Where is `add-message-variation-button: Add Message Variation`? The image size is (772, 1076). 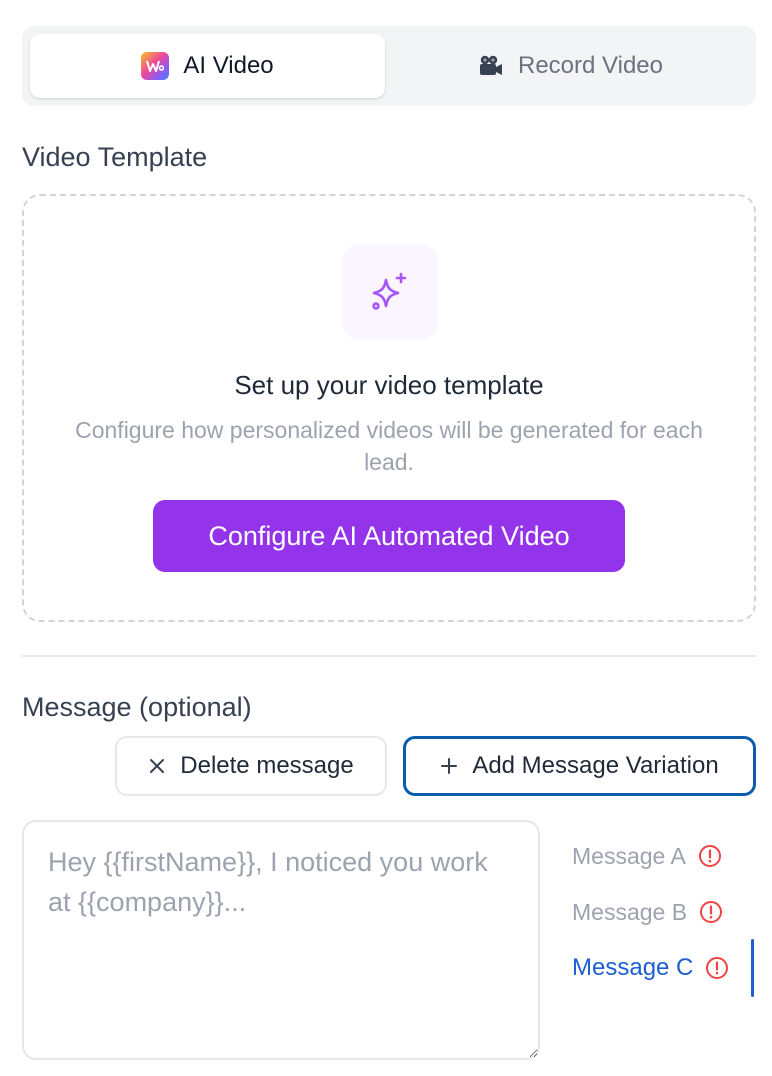
add-message-variation-button: Add Message Variation is located at coordinates (579, 766).